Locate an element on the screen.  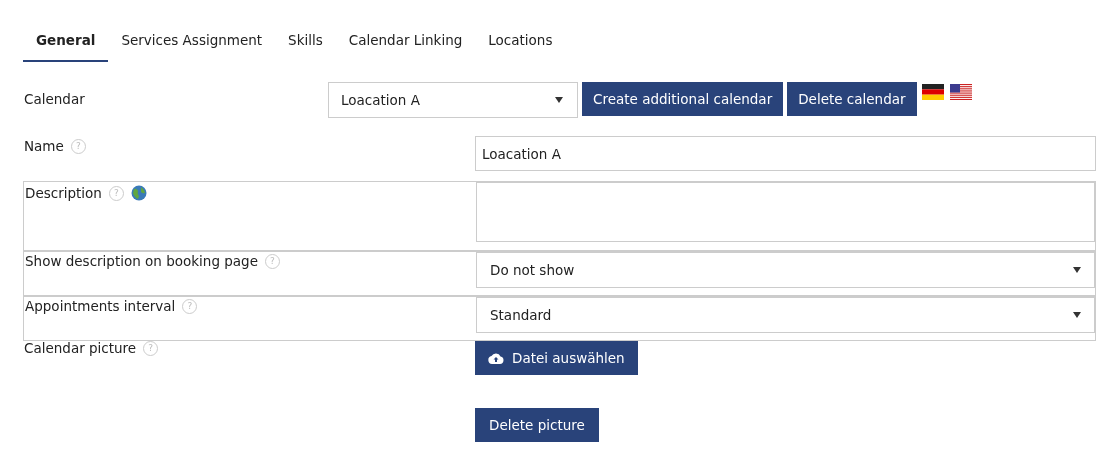
field-label: Appointments interval is located at coordinates (100, 306).